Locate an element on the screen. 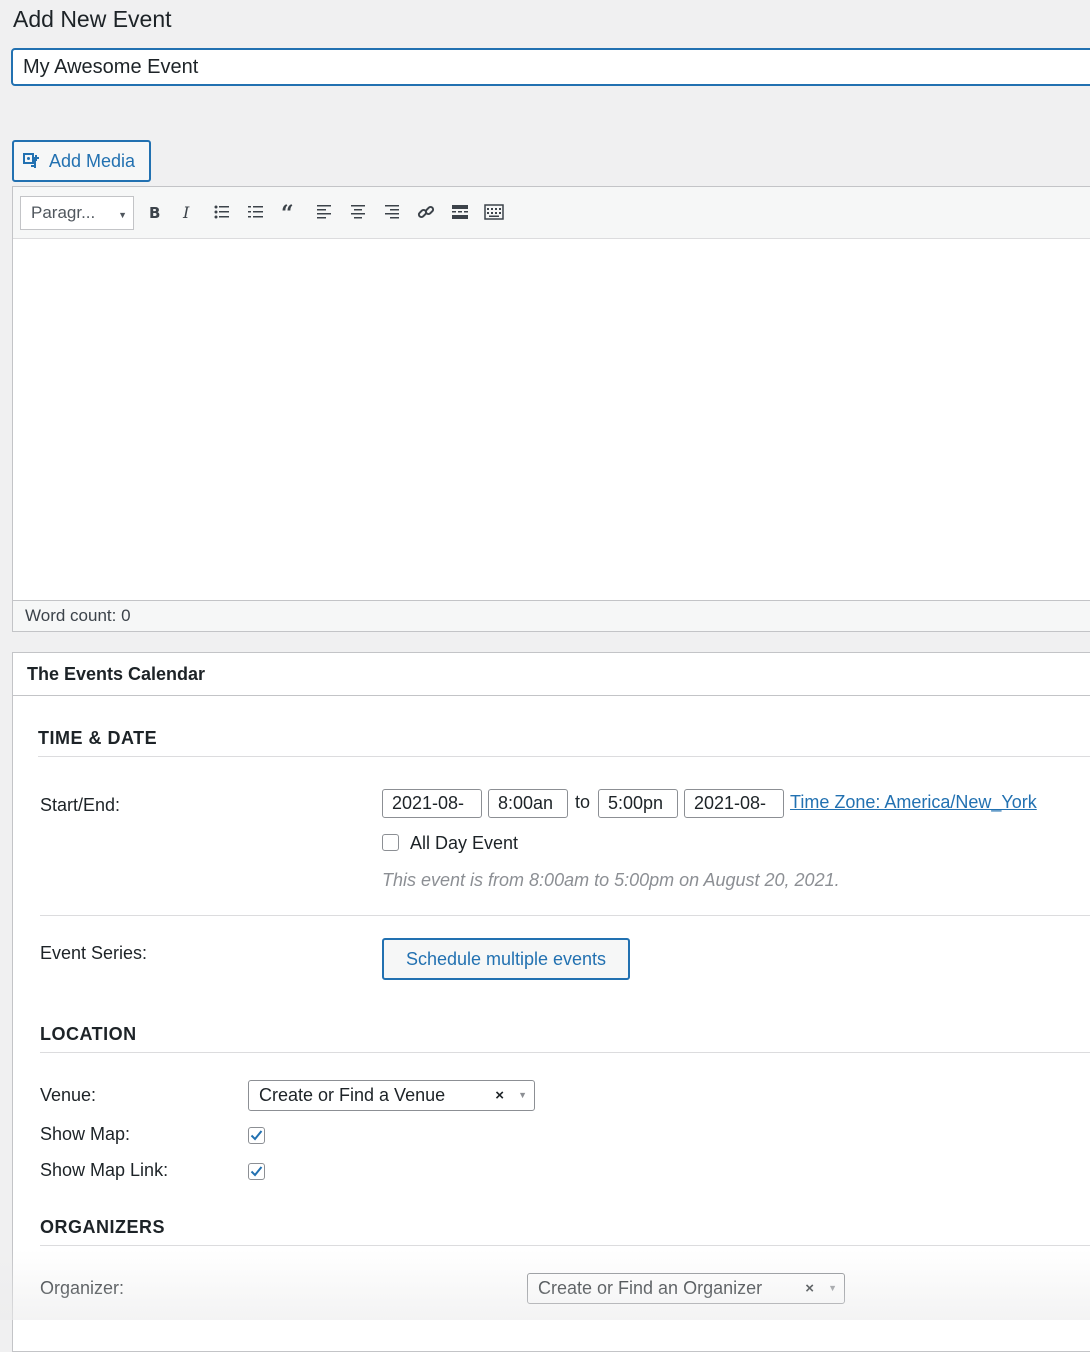  start-end-label: Start/End: is located at coordinates (80, 805).